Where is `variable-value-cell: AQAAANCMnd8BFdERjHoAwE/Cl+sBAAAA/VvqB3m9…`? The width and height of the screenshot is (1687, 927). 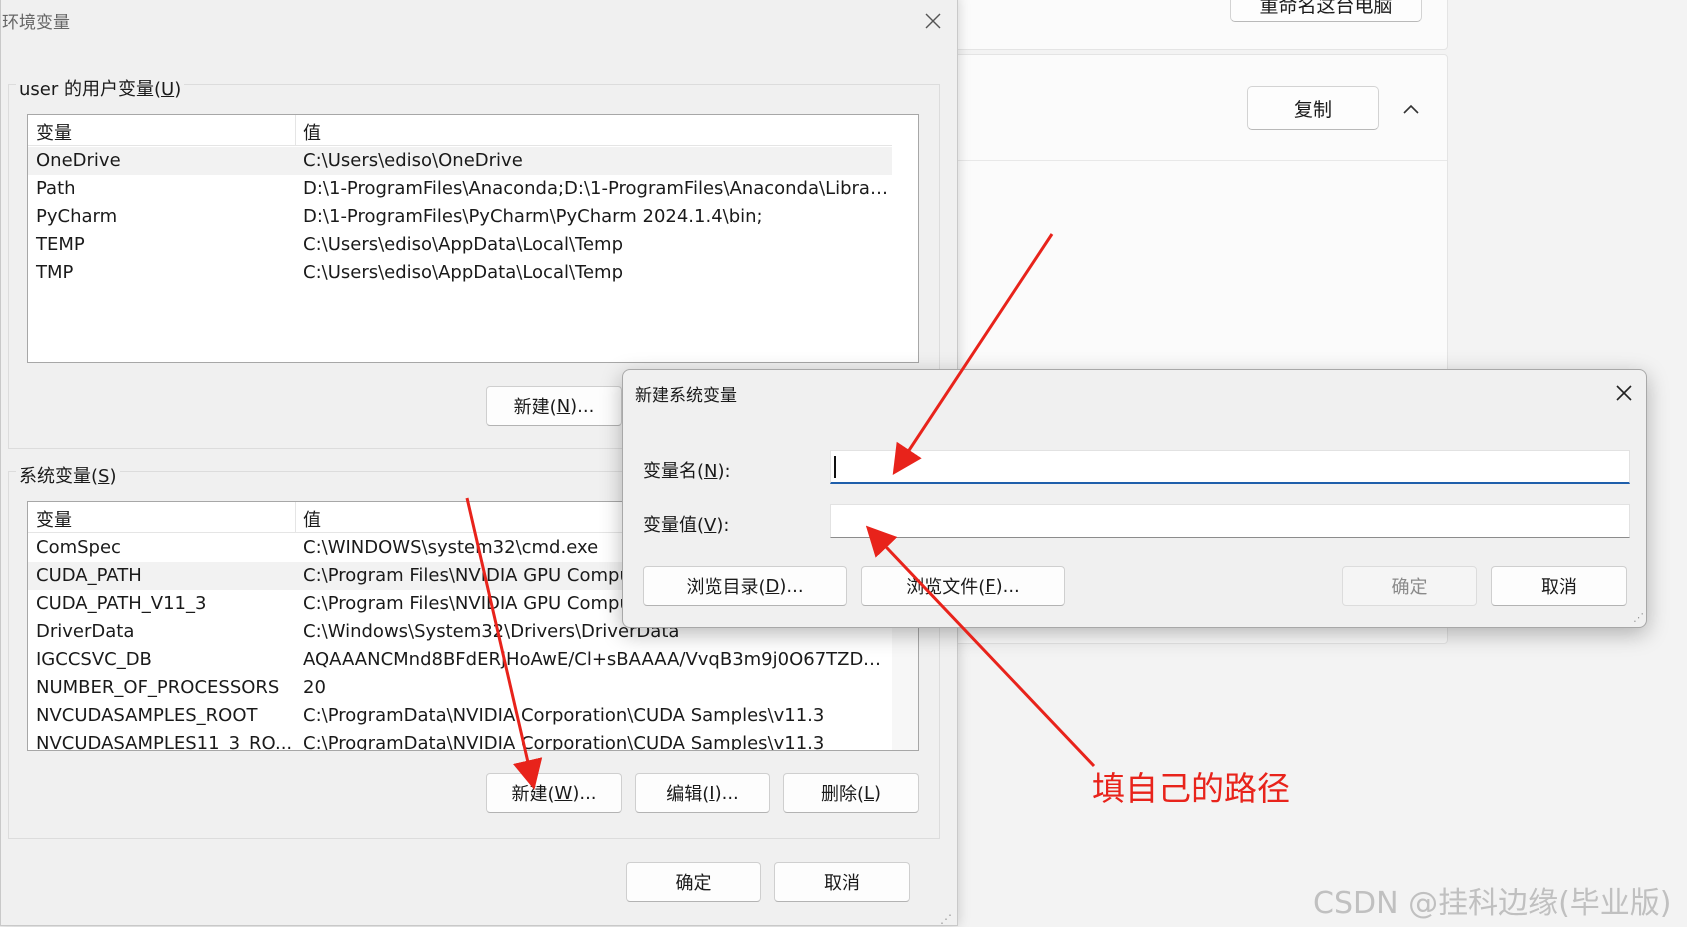
variable-value-cell: AQAAANCMnd8BFdERjHoAwE/Cl+sBAAAA/VvqB3m9… is located at coordinates (595, 659).